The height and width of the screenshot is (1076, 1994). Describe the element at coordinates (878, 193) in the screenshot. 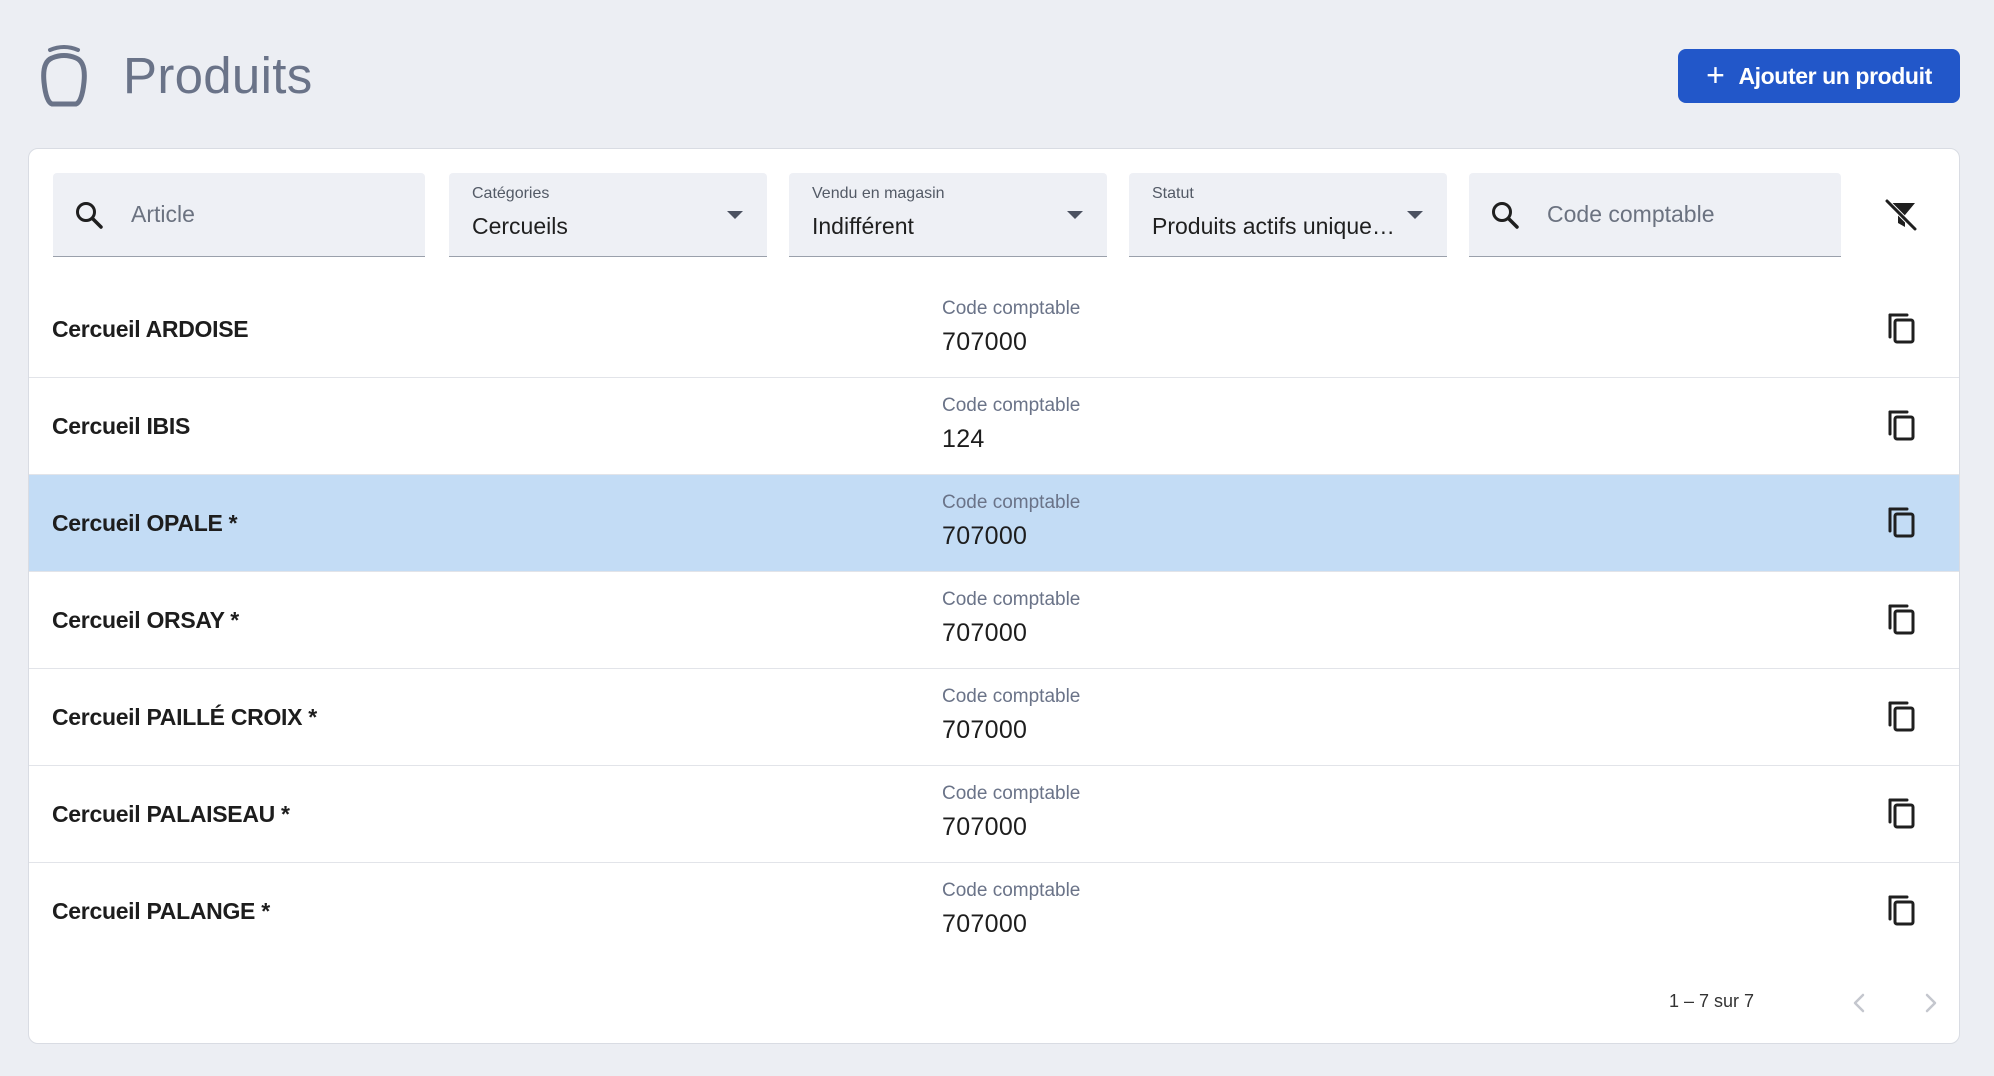

I see `vendu-en-magasin-label: Vendu en magasin` at that location.